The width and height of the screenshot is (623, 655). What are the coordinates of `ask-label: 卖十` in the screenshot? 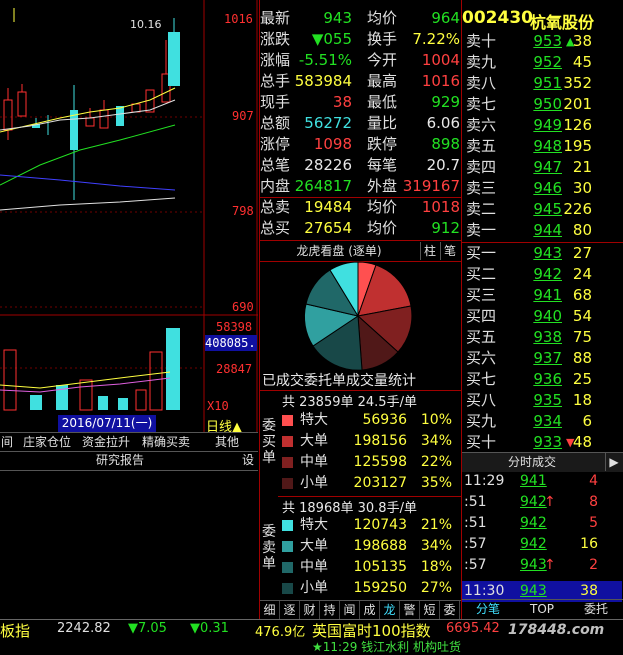 It's located at (481, 41).